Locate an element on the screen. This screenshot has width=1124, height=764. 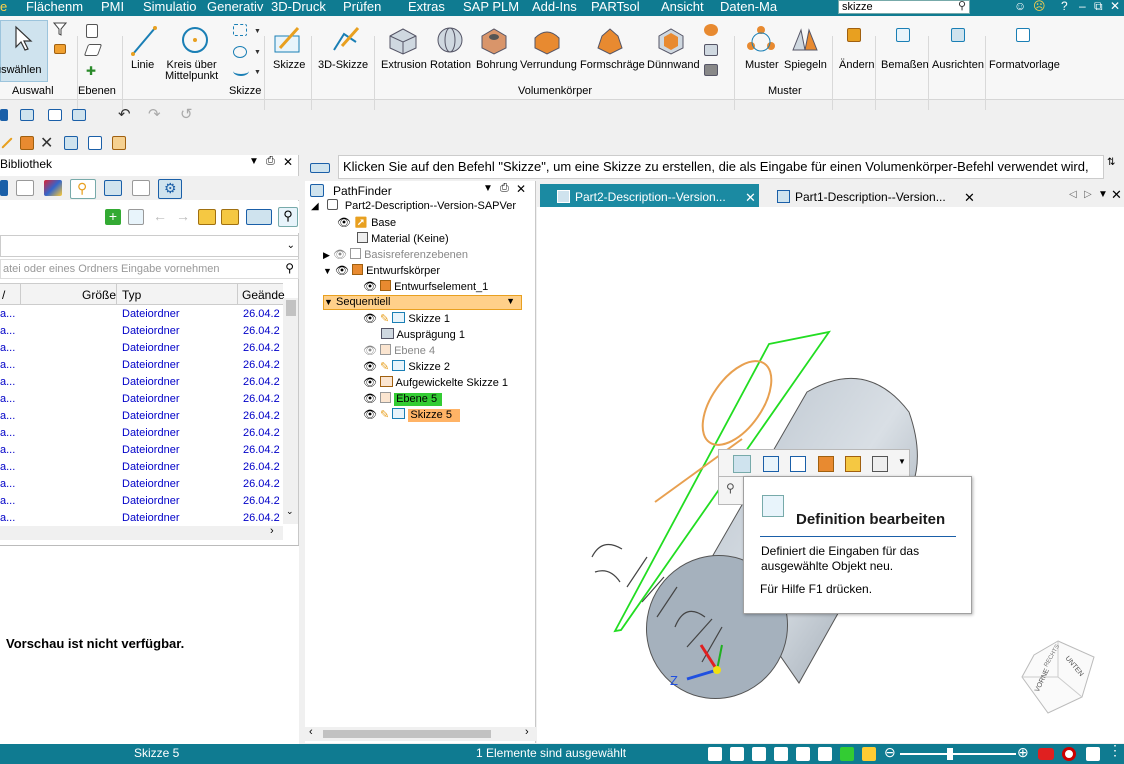
collapse-icon: ◢ is located at coordinates (315, 206).